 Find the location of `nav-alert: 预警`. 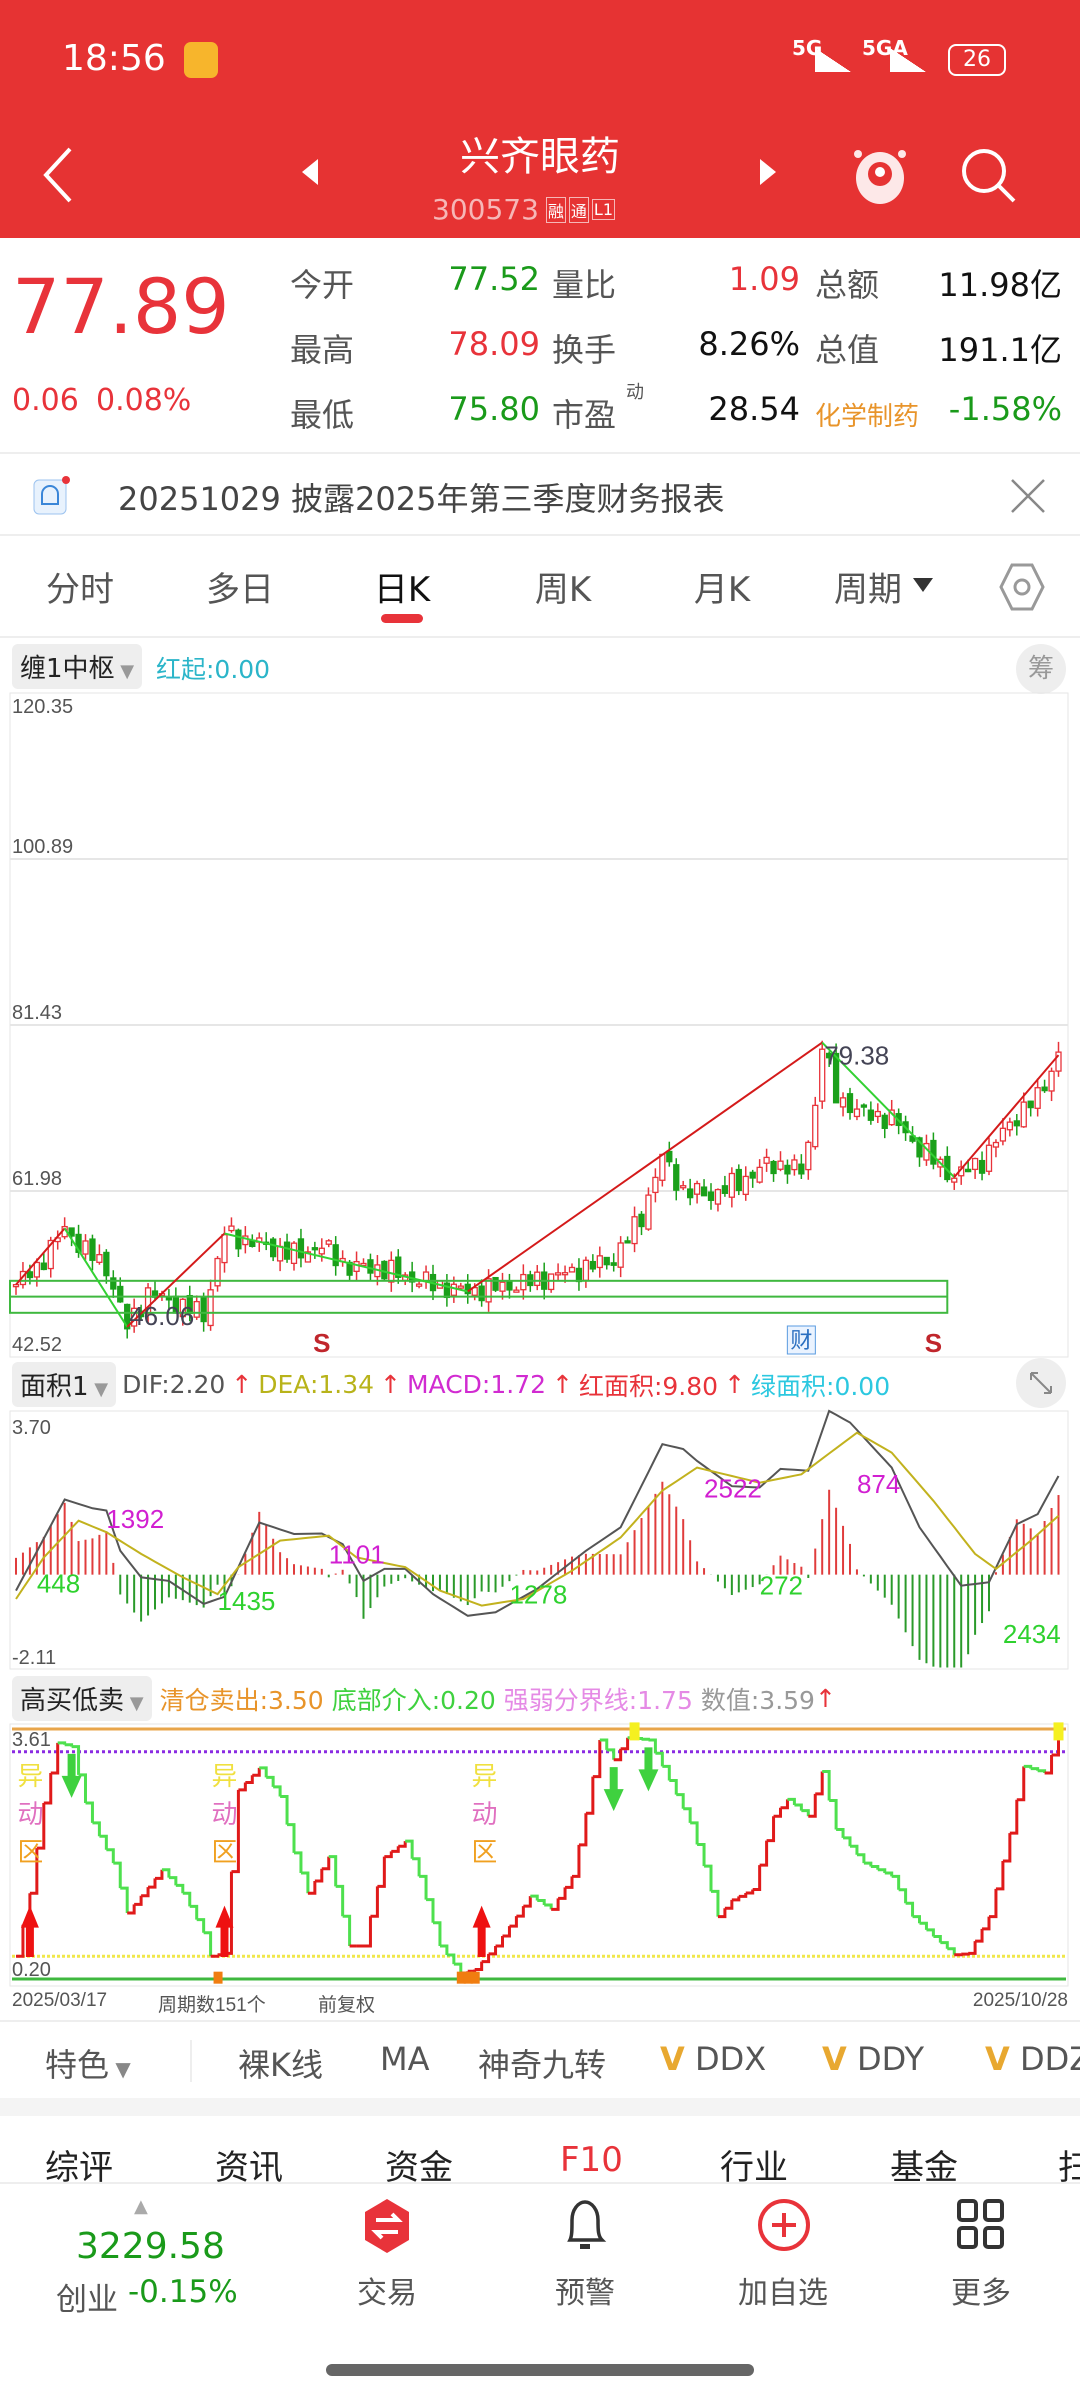

nav-alert: 预警 is located at coordinates (585, 2290).